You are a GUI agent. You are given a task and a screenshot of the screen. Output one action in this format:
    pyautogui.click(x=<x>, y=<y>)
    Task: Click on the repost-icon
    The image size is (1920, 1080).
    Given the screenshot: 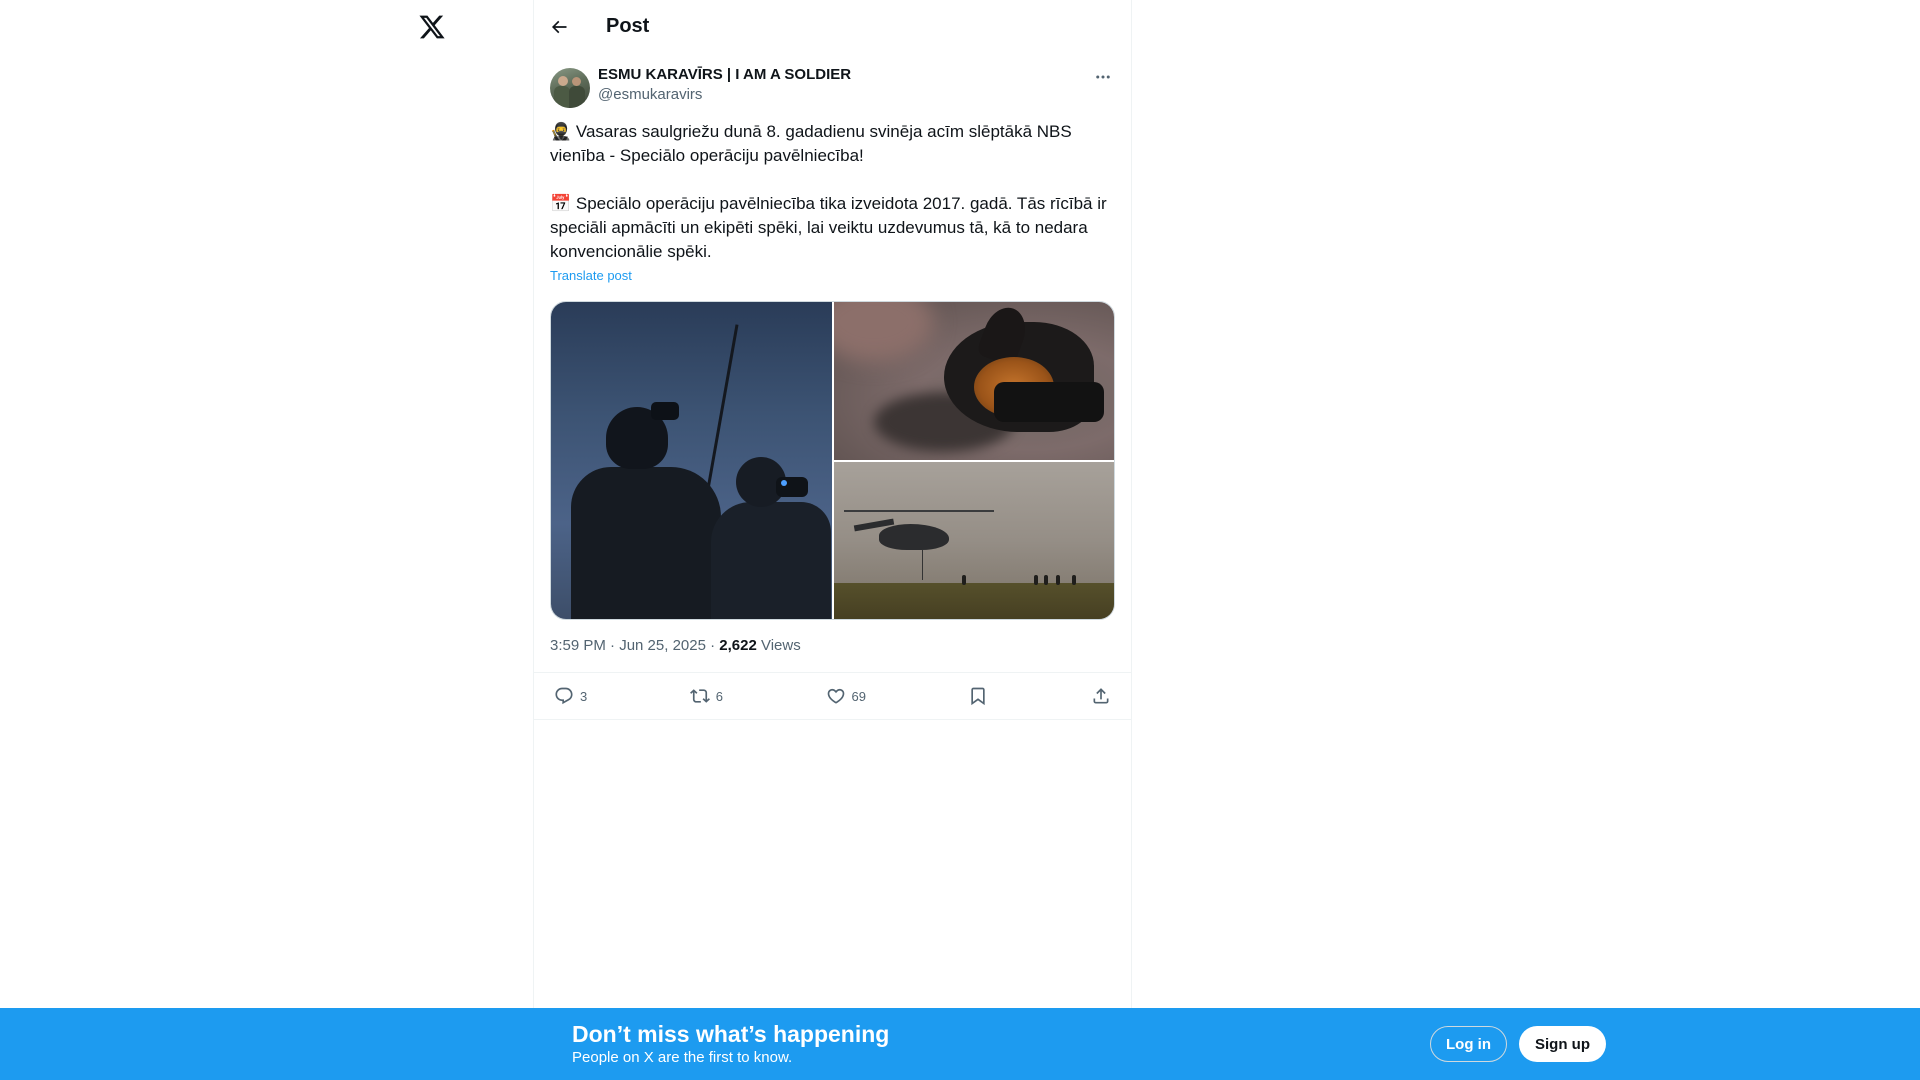 What is the action you would take?
    pyautogui.click(x=699, y=696)
    